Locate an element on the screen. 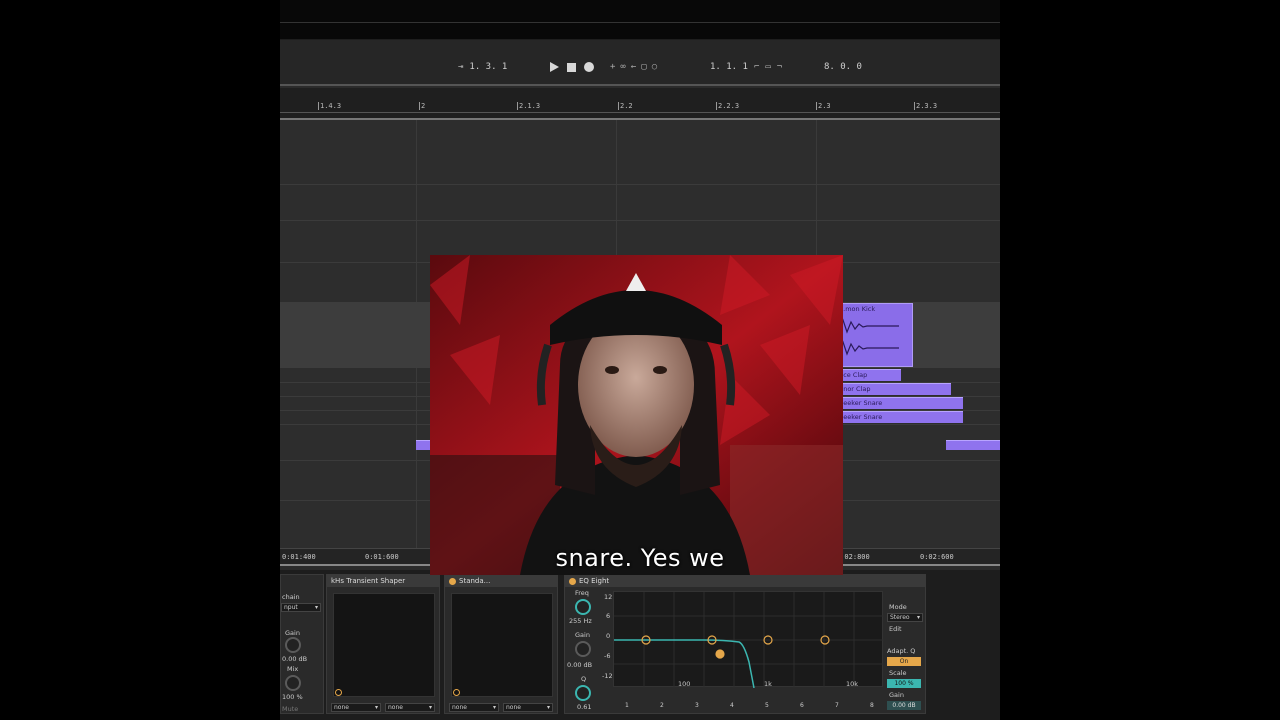 The width and height of the screenshot is (1280, 720). clap-clip: ...nor Clap is located at coordinates (893, 389).